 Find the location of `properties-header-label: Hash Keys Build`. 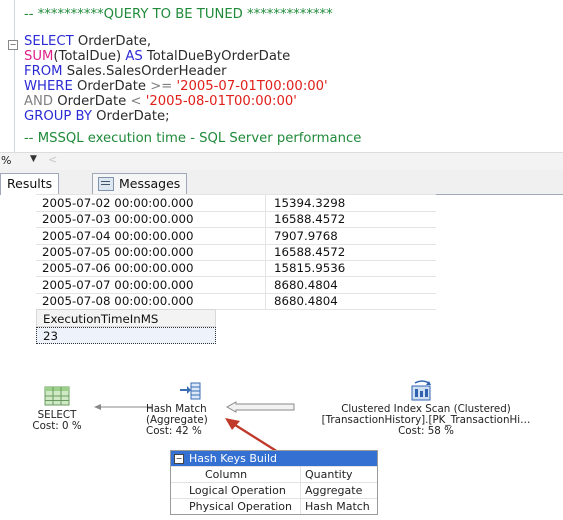

properties-header-label: Hash Keys Build is located at coordinates (233, 458).